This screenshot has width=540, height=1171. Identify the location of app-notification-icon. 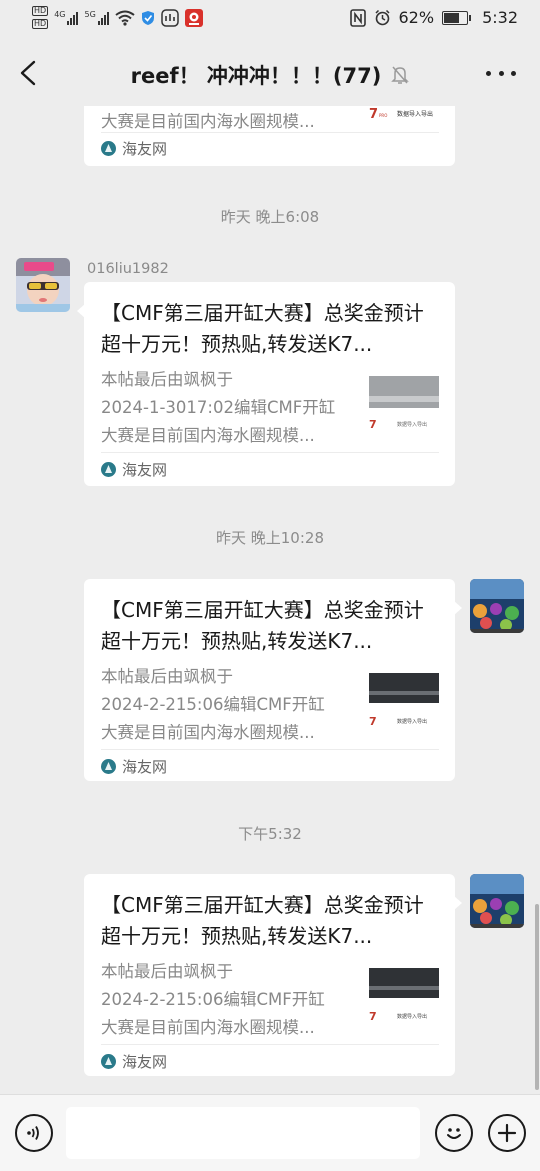
(170, 17).